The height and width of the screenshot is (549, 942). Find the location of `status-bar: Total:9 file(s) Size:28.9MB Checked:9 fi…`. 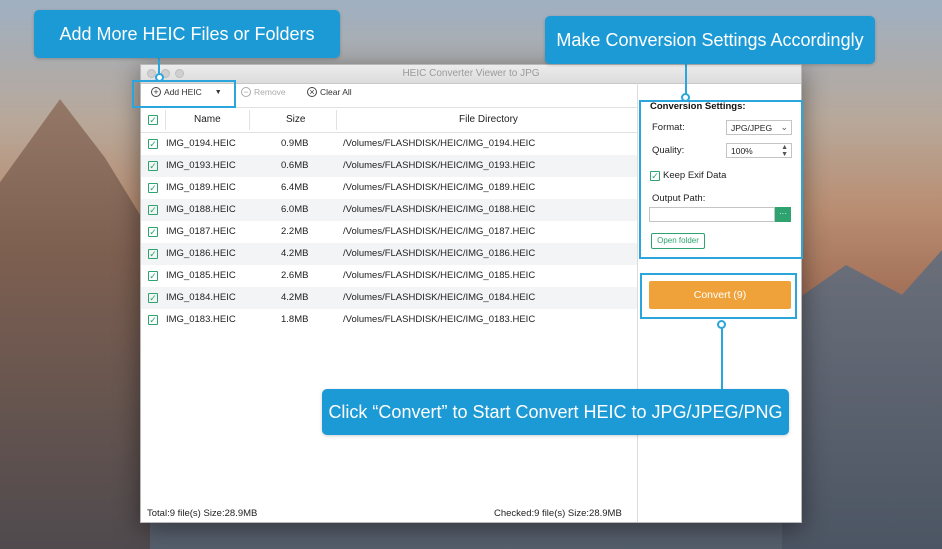

status-bar: Total:9 file(s) Size:28.9MB Checked:9 fi… is located at coordinates (389, 513).